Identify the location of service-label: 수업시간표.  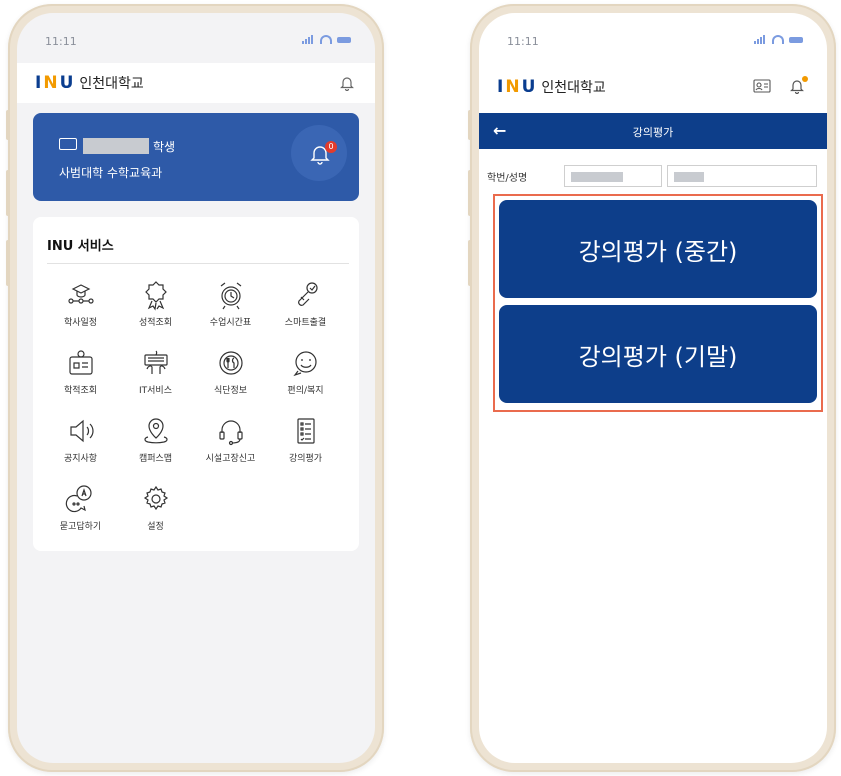
(230, 323).